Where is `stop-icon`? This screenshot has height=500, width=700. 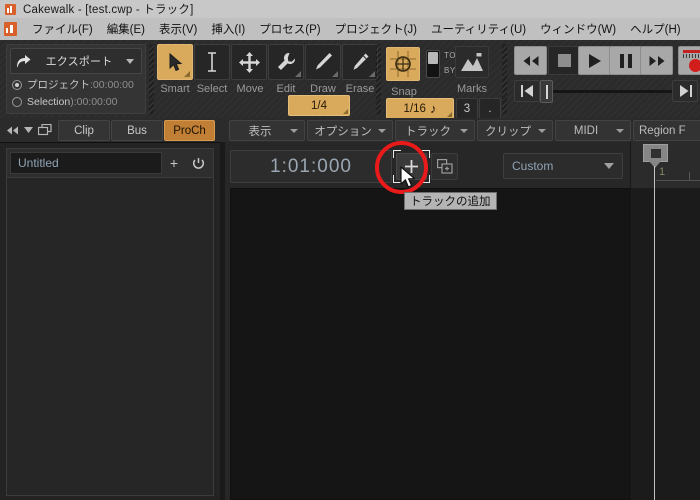
stop-icon is located at coordinates (564, 60).